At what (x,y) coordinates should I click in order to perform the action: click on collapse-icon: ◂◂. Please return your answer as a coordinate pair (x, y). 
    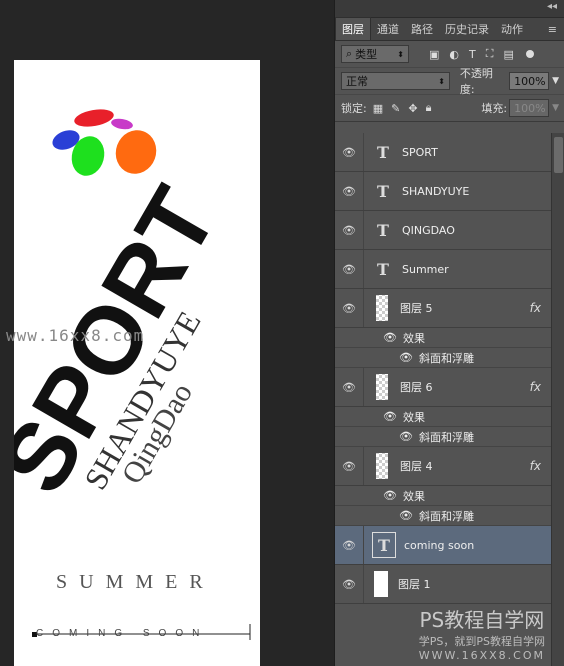
    Looking at the image, I should click on (552, 6).